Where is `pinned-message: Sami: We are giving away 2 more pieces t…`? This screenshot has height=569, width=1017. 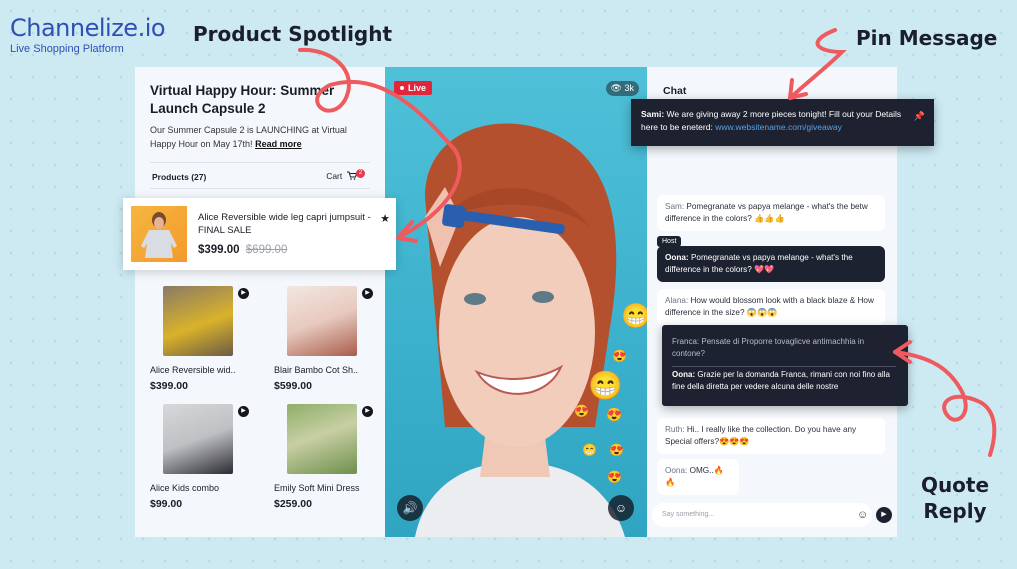 pinned-message: Sami: We are giving away 2 more pieces t… is located at coordinates (782, 122).